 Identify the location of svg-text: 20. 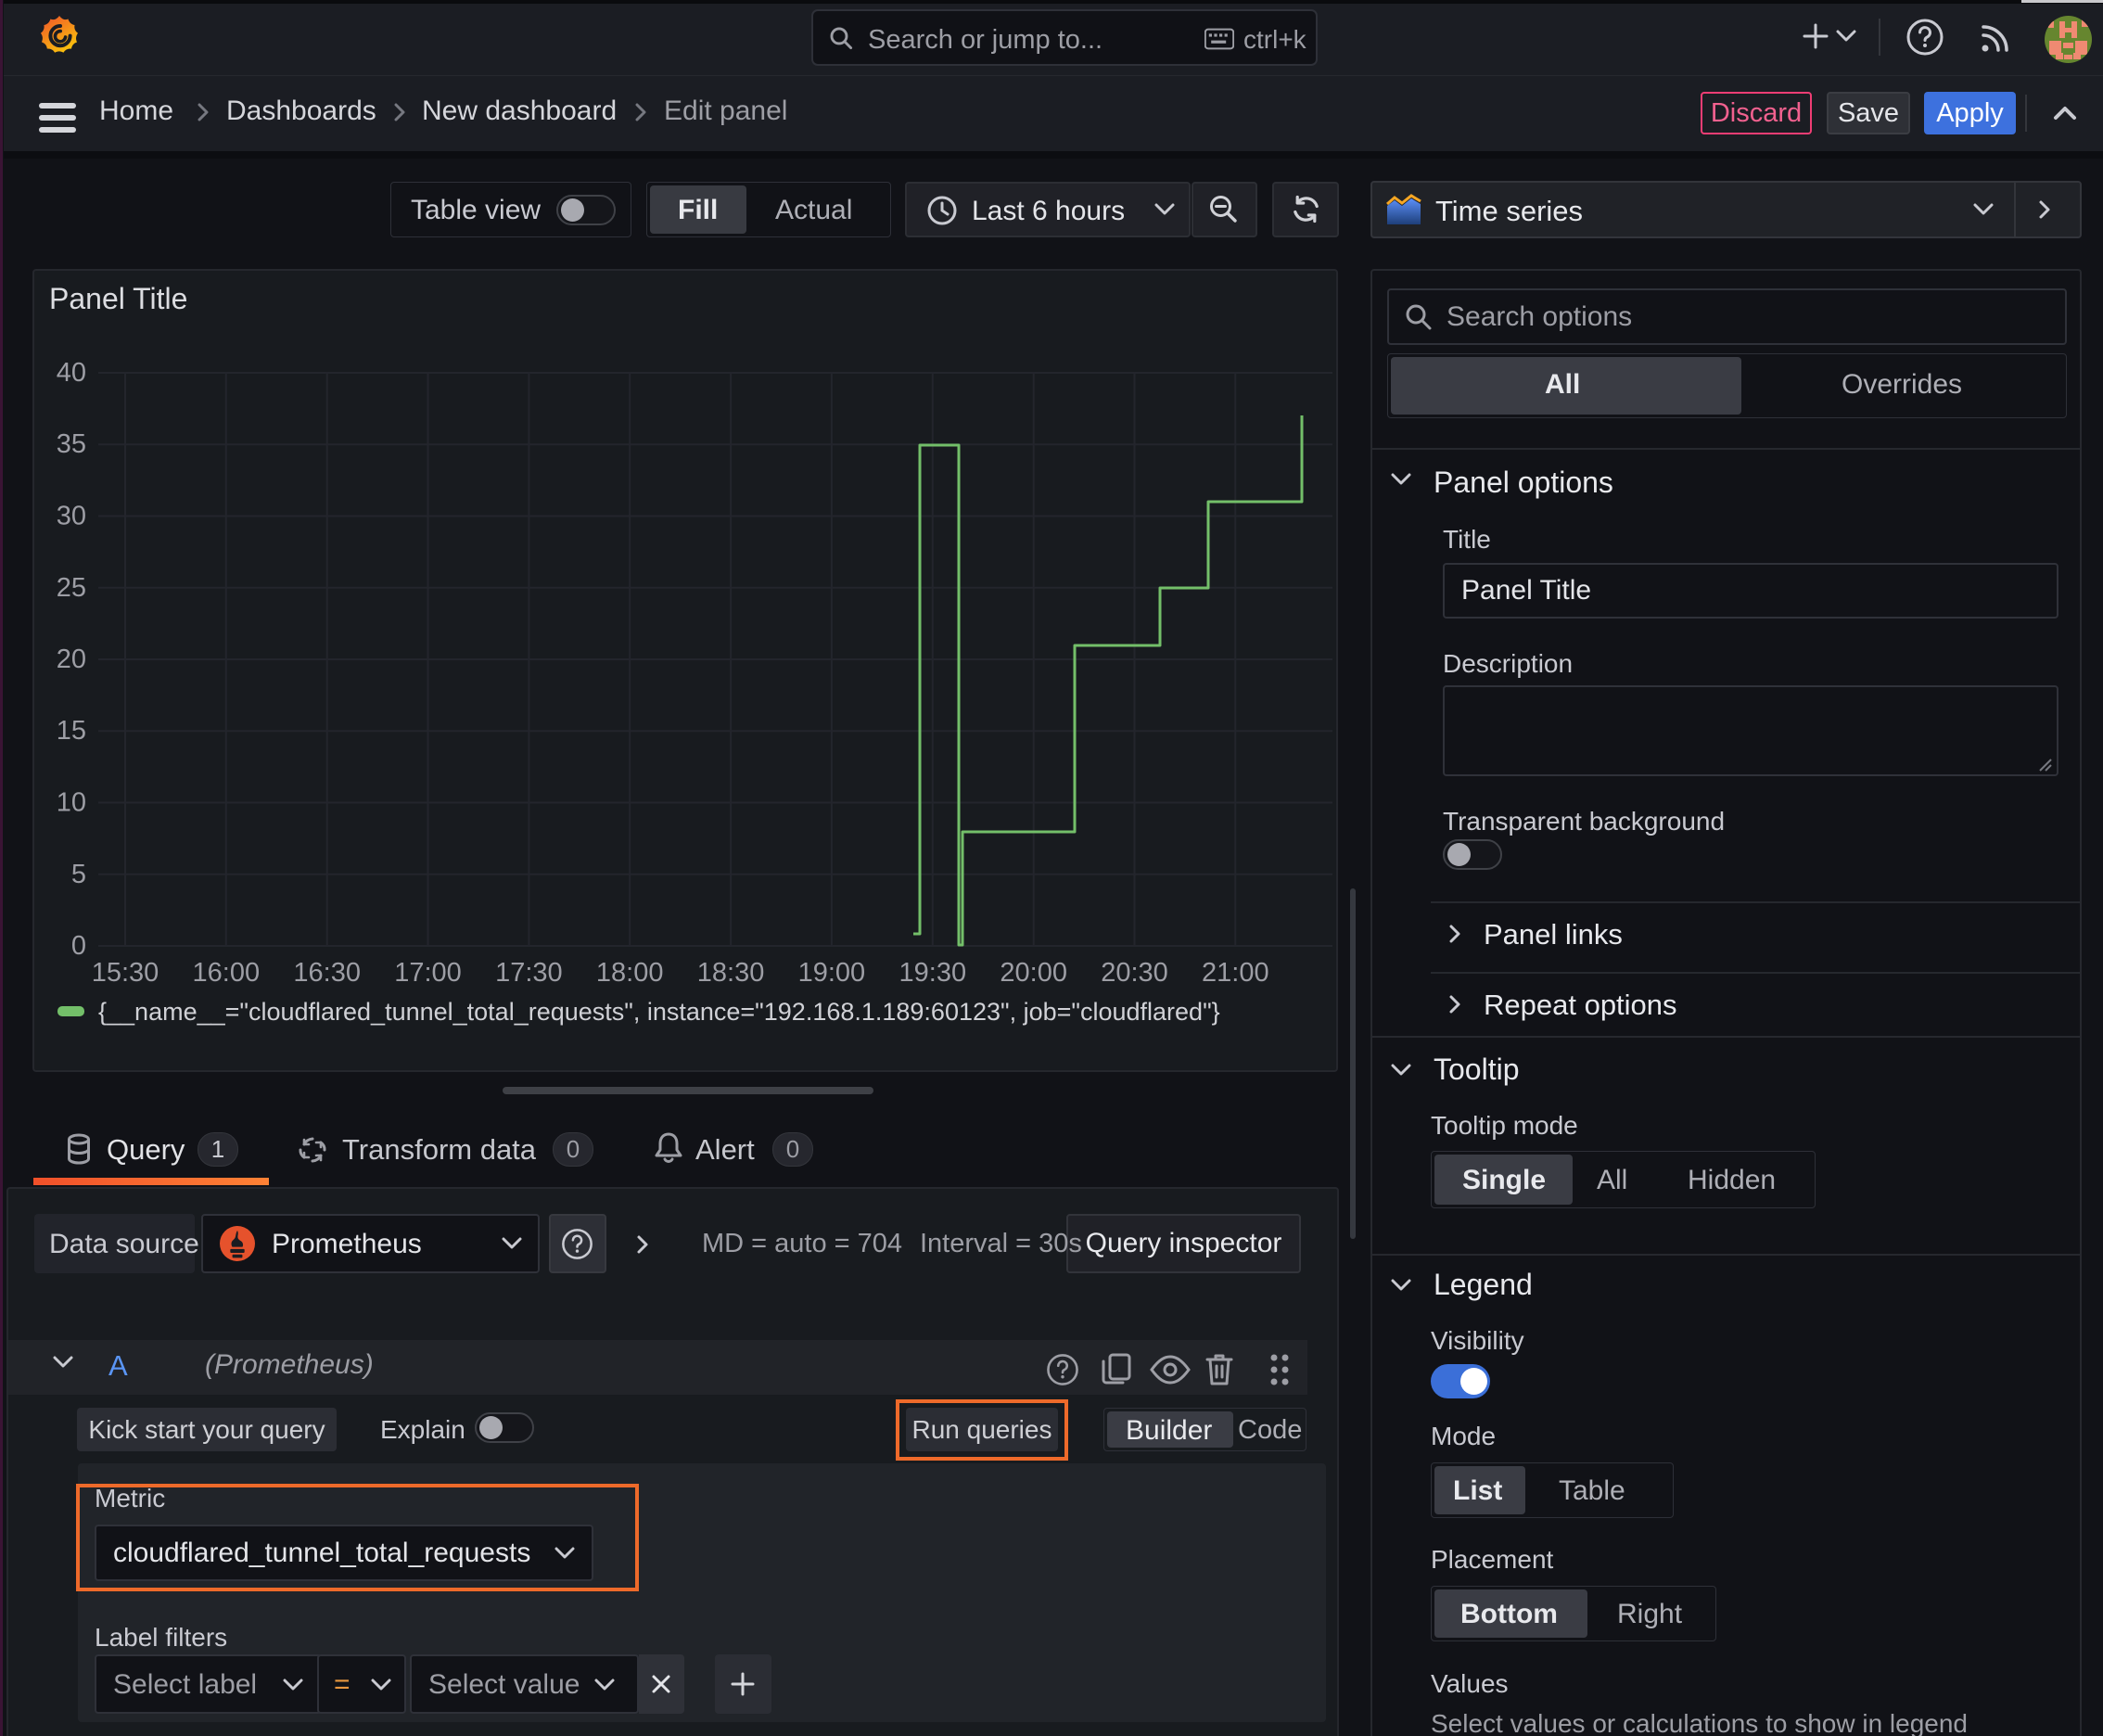
(71, 659).